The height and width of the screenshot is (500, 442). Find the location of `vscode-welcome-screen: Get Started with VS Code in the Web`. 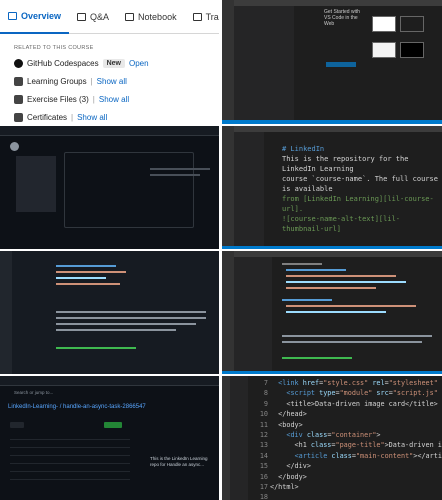

vscode-welcome-screen: Get Started with VS Code in the Web is located at coordinates (332, 62).